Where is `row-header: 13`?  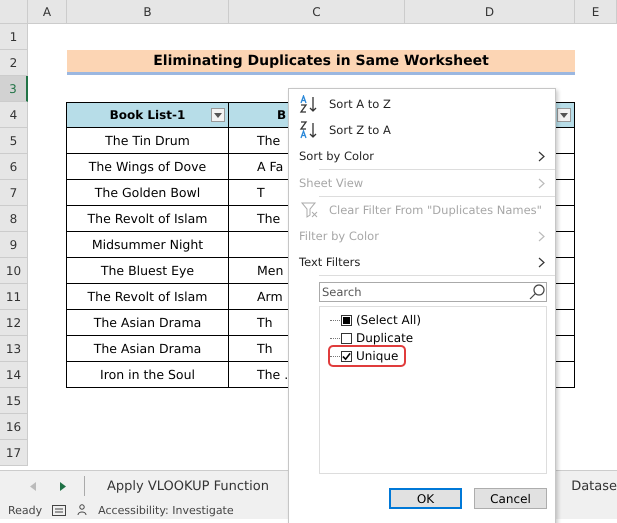
row-header: 13 is located at coordinates (14, 349).